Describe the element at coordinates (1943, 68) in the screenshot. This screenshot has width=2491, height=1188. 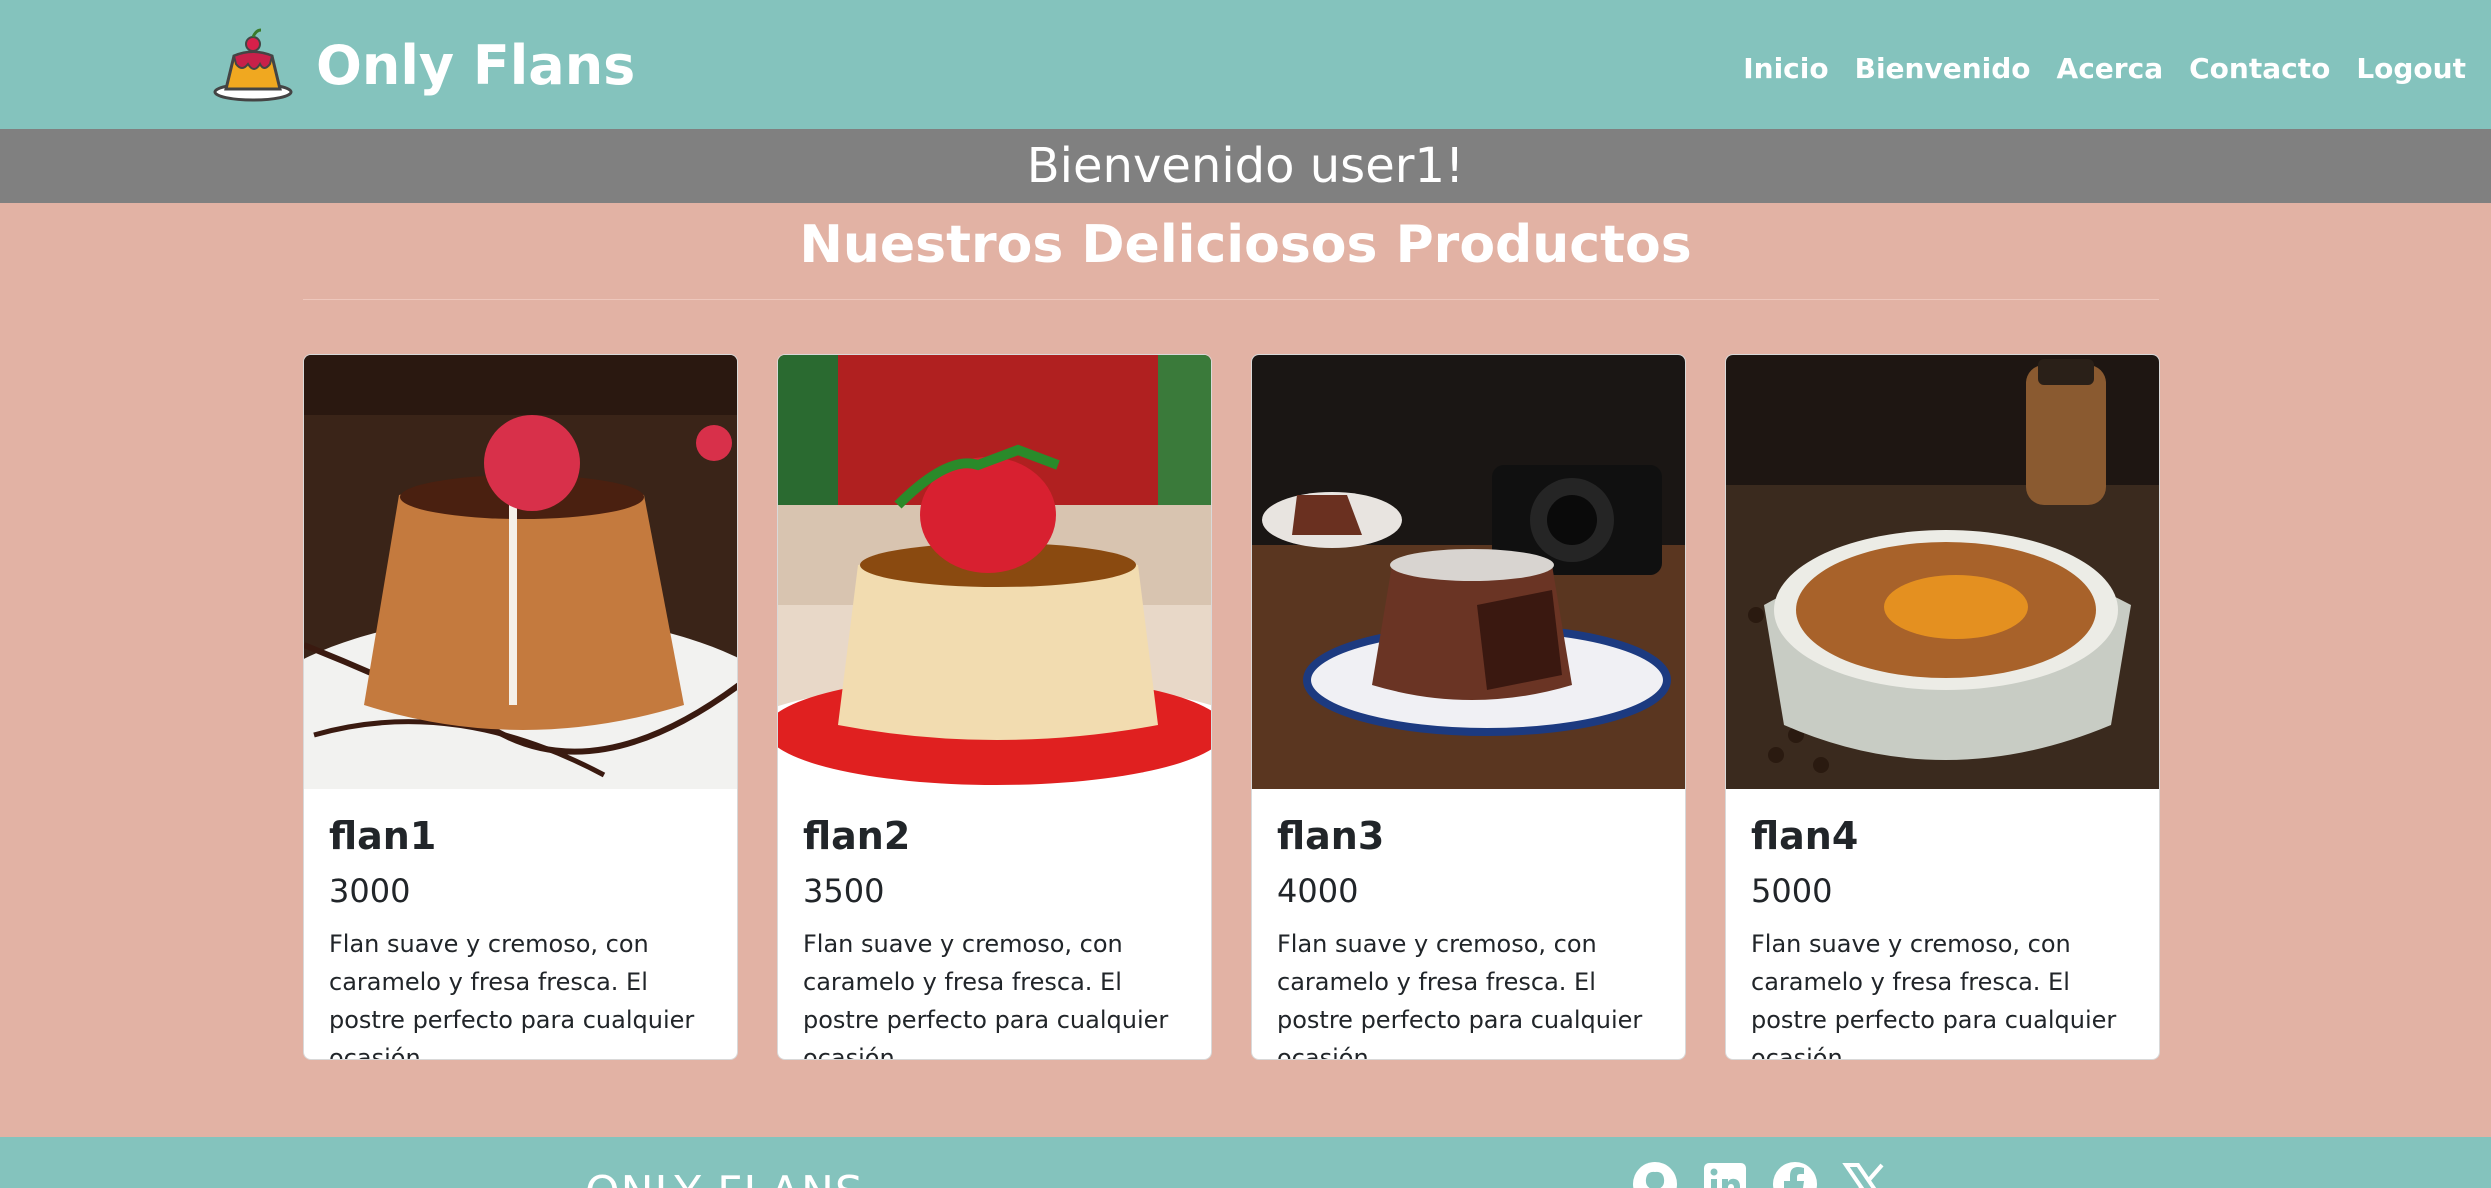
I see `nav-link-bienvenido: Bienvenido` at that location.